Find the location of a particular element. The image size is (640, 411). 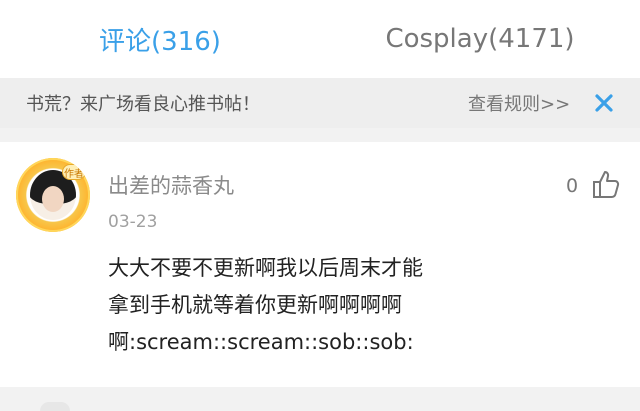

tab-comments: 评论(316) is located at coordinates (160, 39).